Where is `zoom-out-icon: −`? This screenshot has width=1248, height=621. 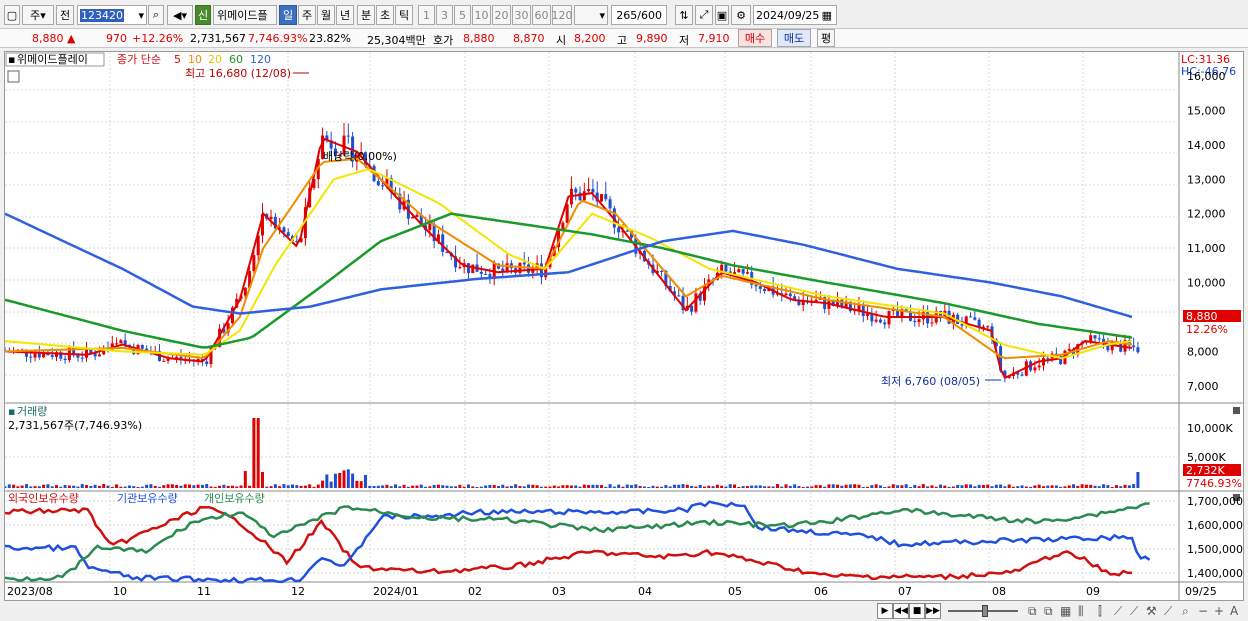 zoom-out-icon: − is located at coordinates (1203, 611).